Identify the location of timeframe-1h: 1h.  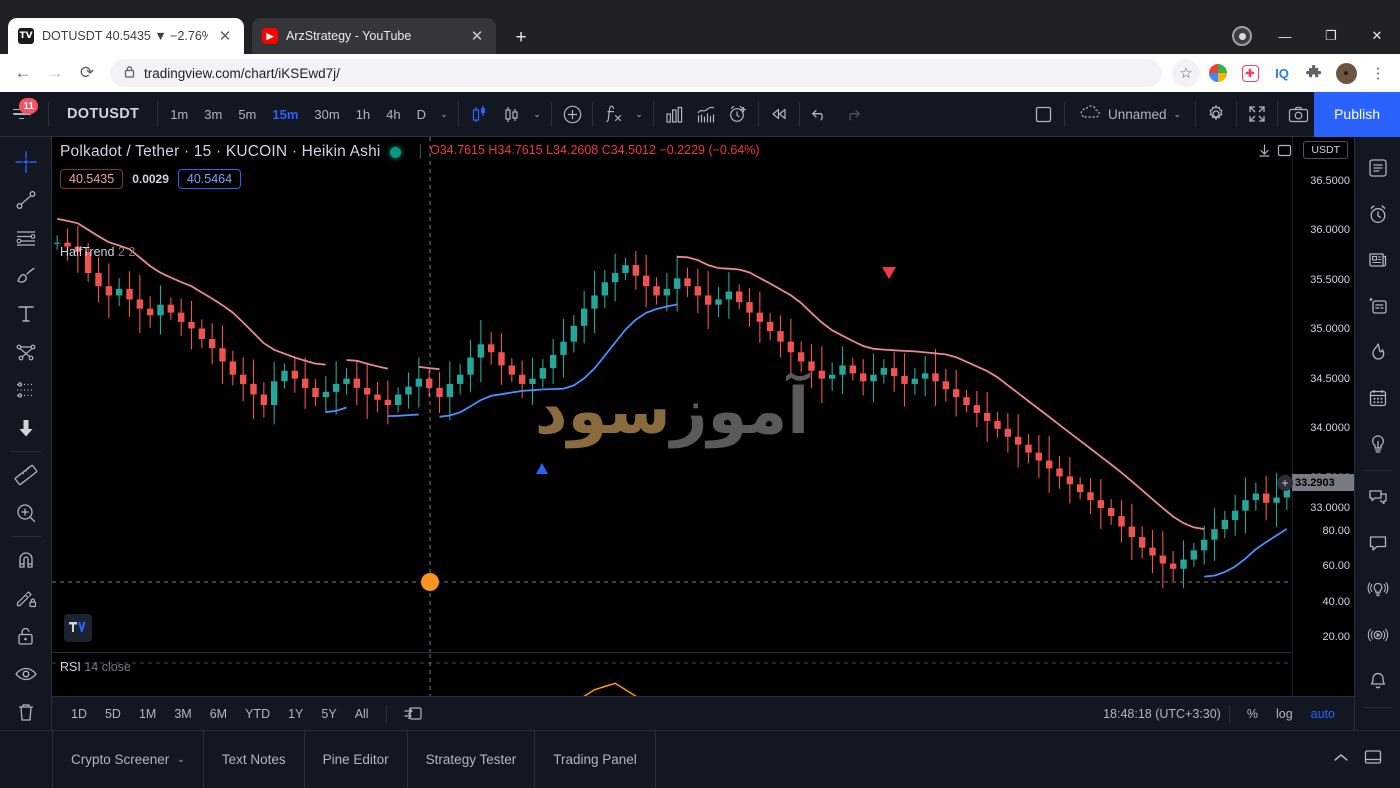
(363, 114).